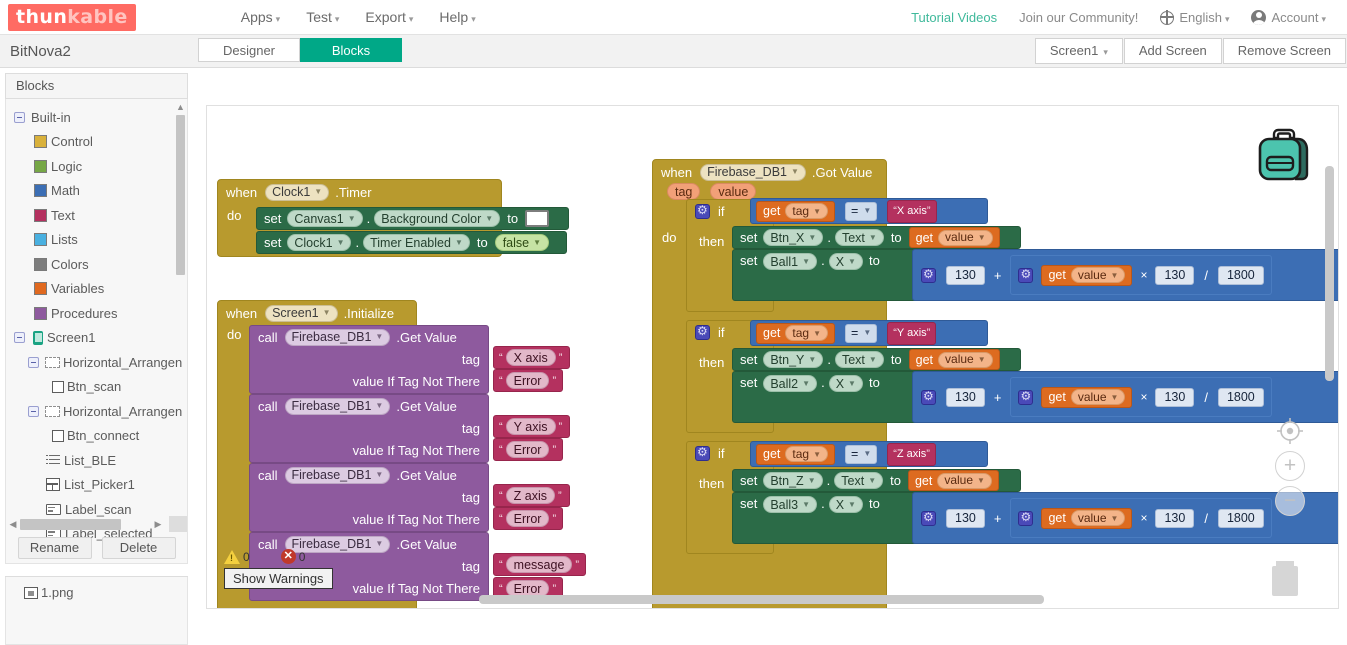 The height and width of the screenshot is (645, 1347). What do you see at coordinates (531, 495) in the screenshot?
I see `text-block-z-axis: “Z axis”` at bounding box center [531, 495].